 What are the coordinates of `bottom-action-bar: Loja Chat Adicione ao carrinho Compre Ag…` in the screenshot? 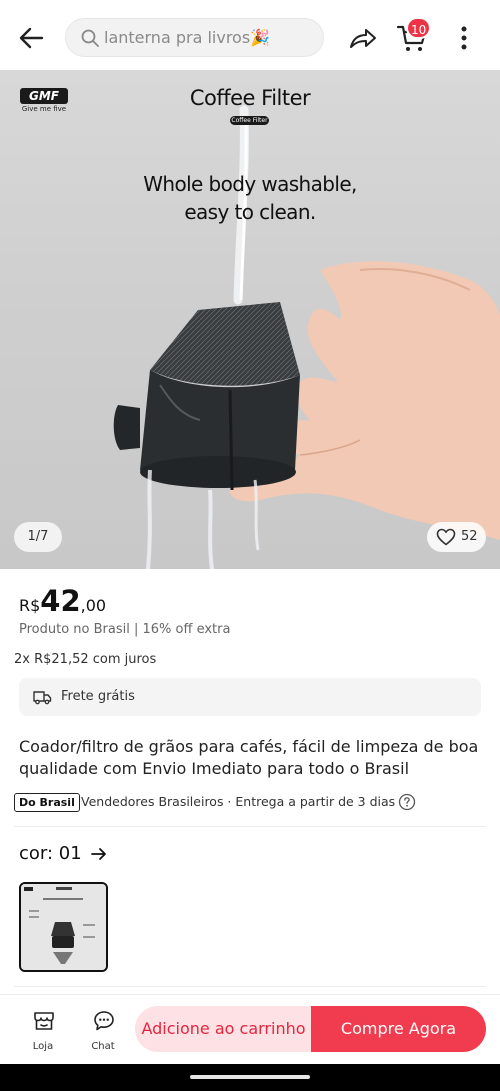 It's located at (250, 1029).